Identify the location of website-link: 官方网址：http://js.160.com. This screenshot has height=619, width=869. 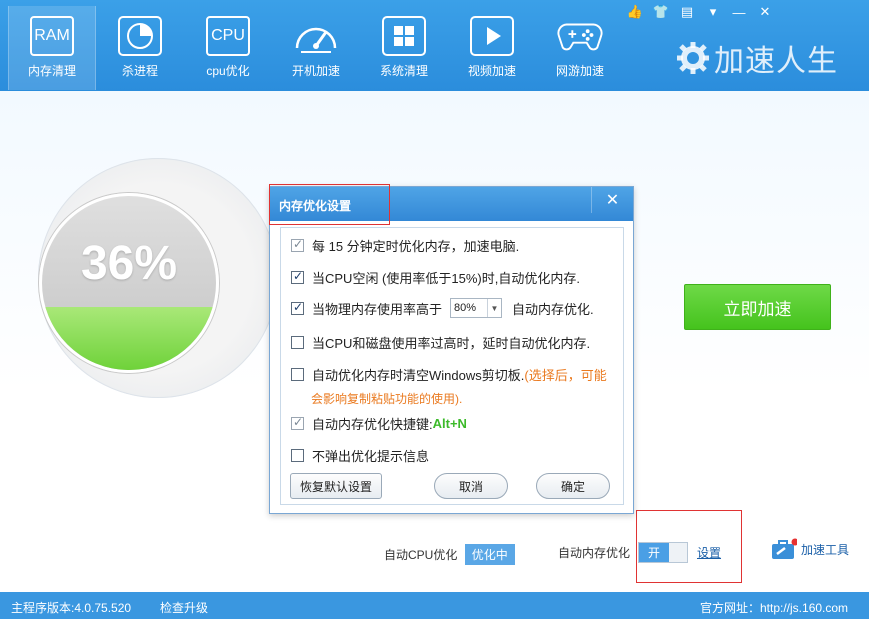
(774, 607).